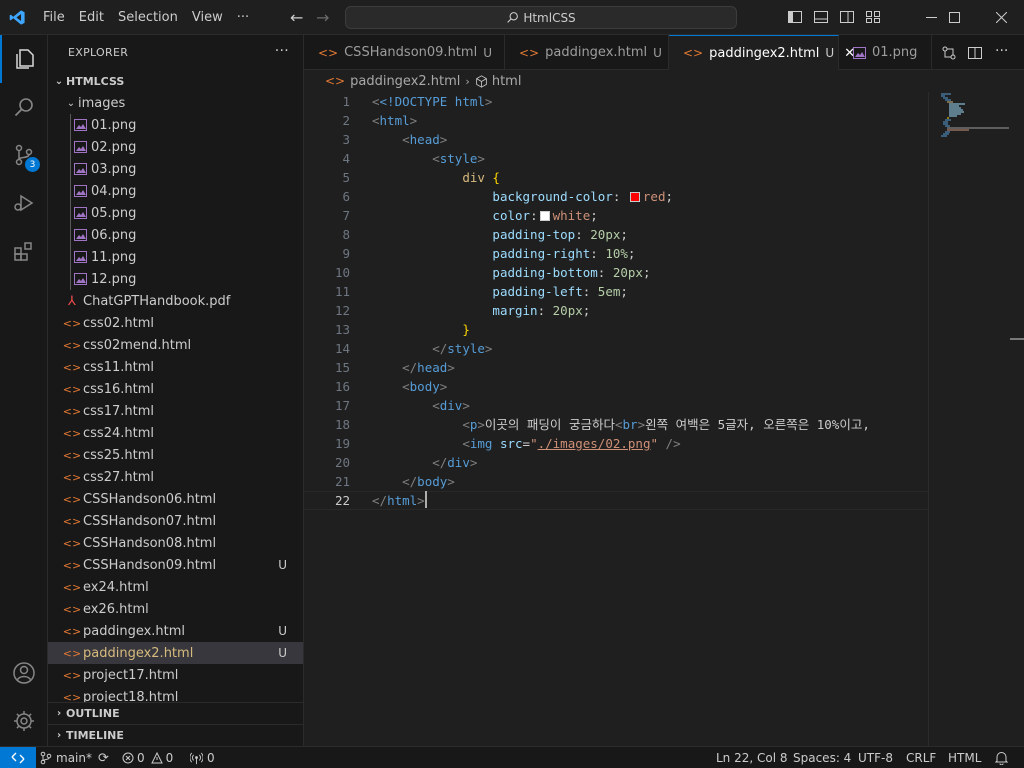 Image resolution: width=1024 pixels, height=768 pixels. I want to click on ports-indicator: 0, so click(202, 757).